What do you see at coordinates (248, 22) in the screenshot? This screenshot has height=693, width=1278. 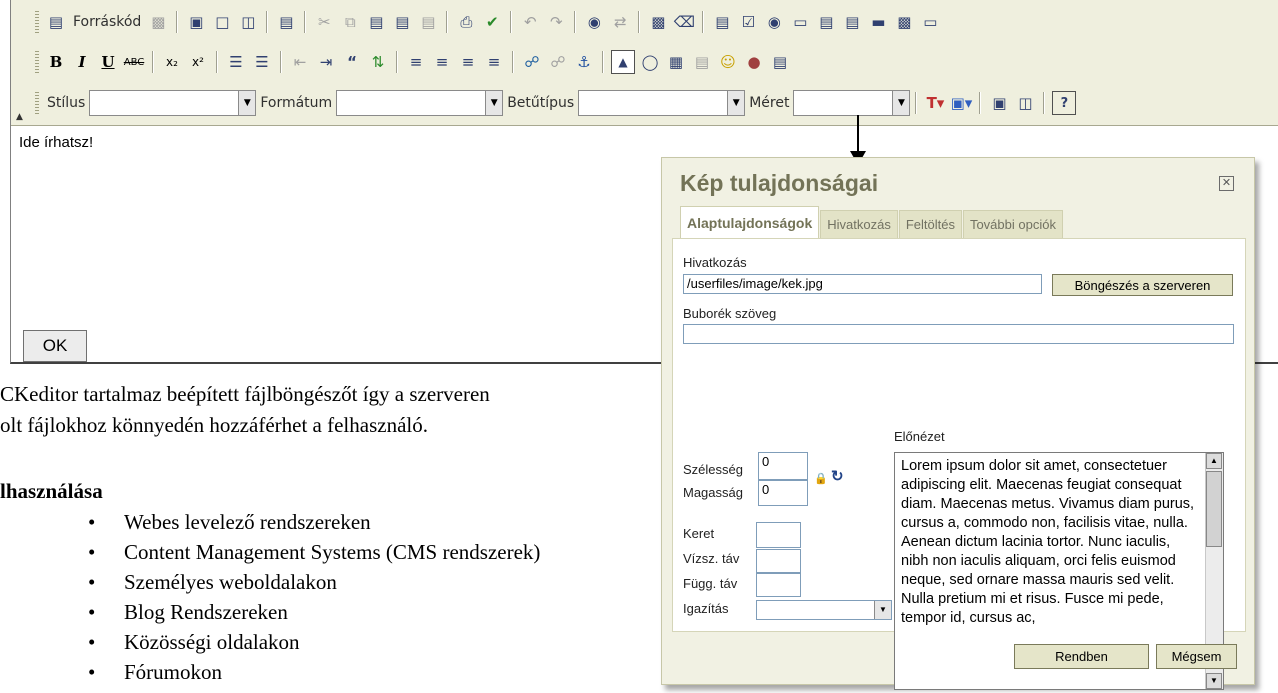 I see `preview-icon: ◫` at bounding box center [248, 22].